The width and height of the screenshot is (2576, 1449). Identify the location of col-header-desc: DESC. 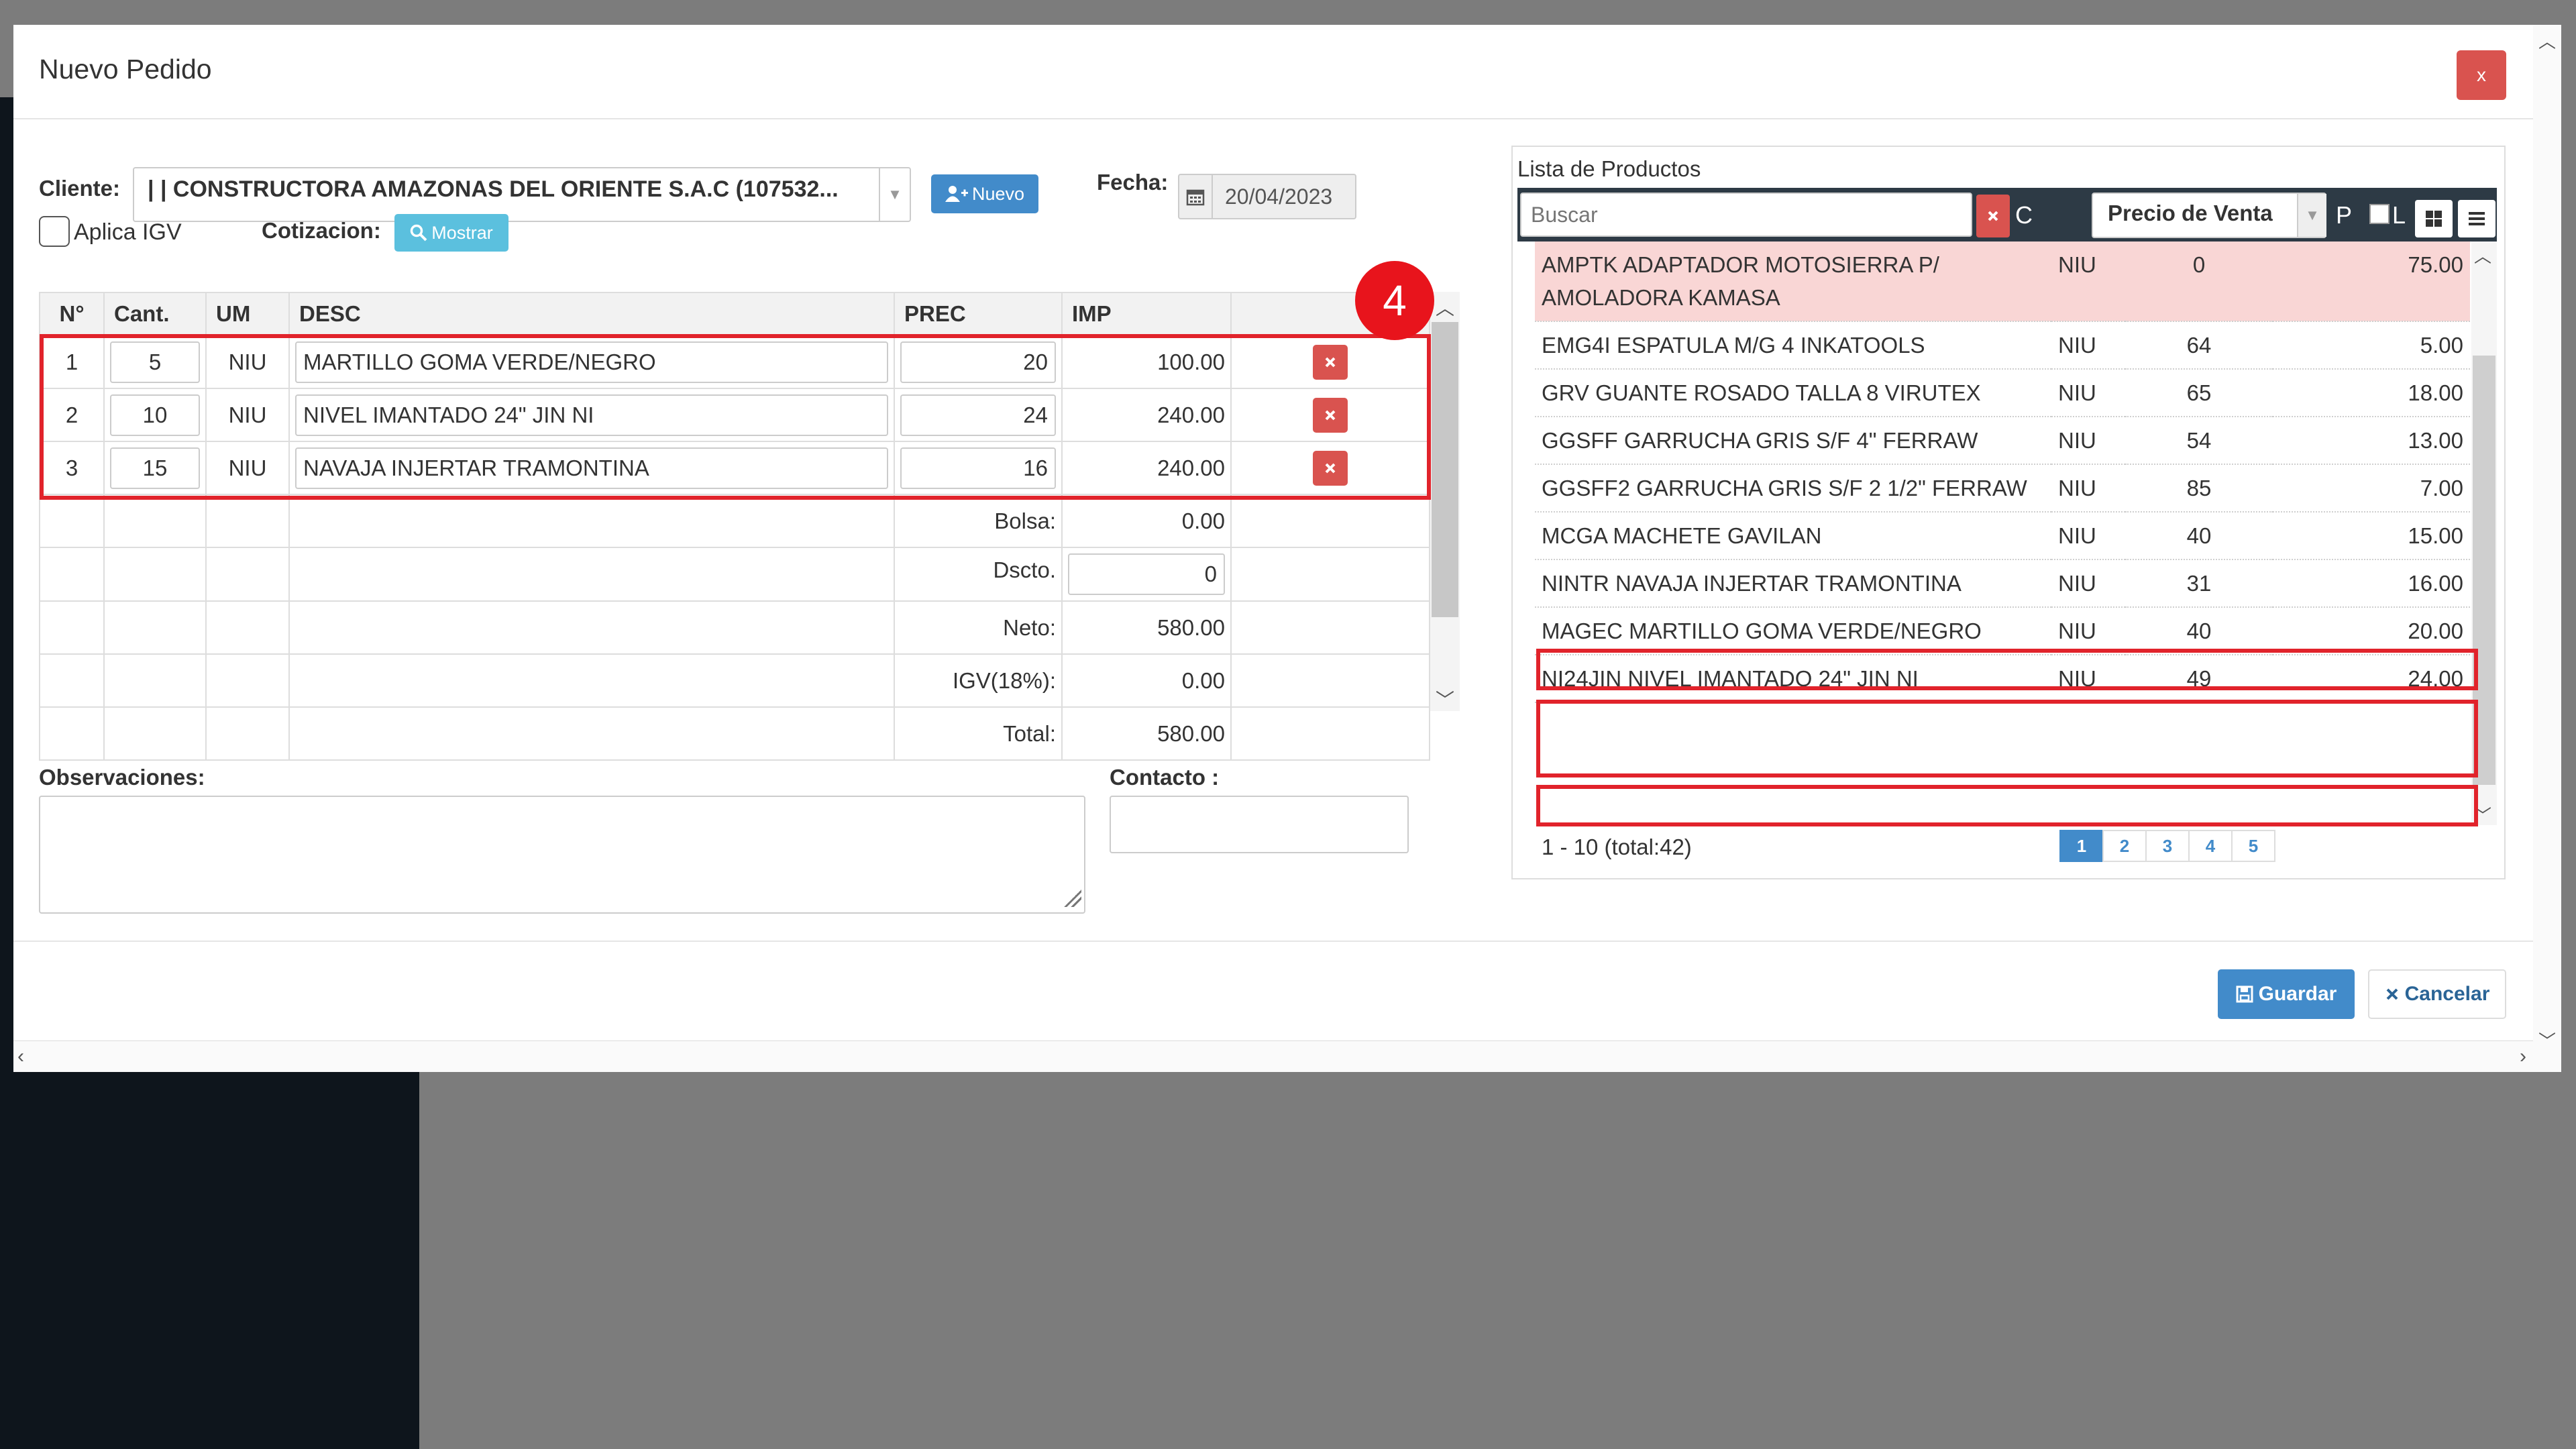
(591, 314).